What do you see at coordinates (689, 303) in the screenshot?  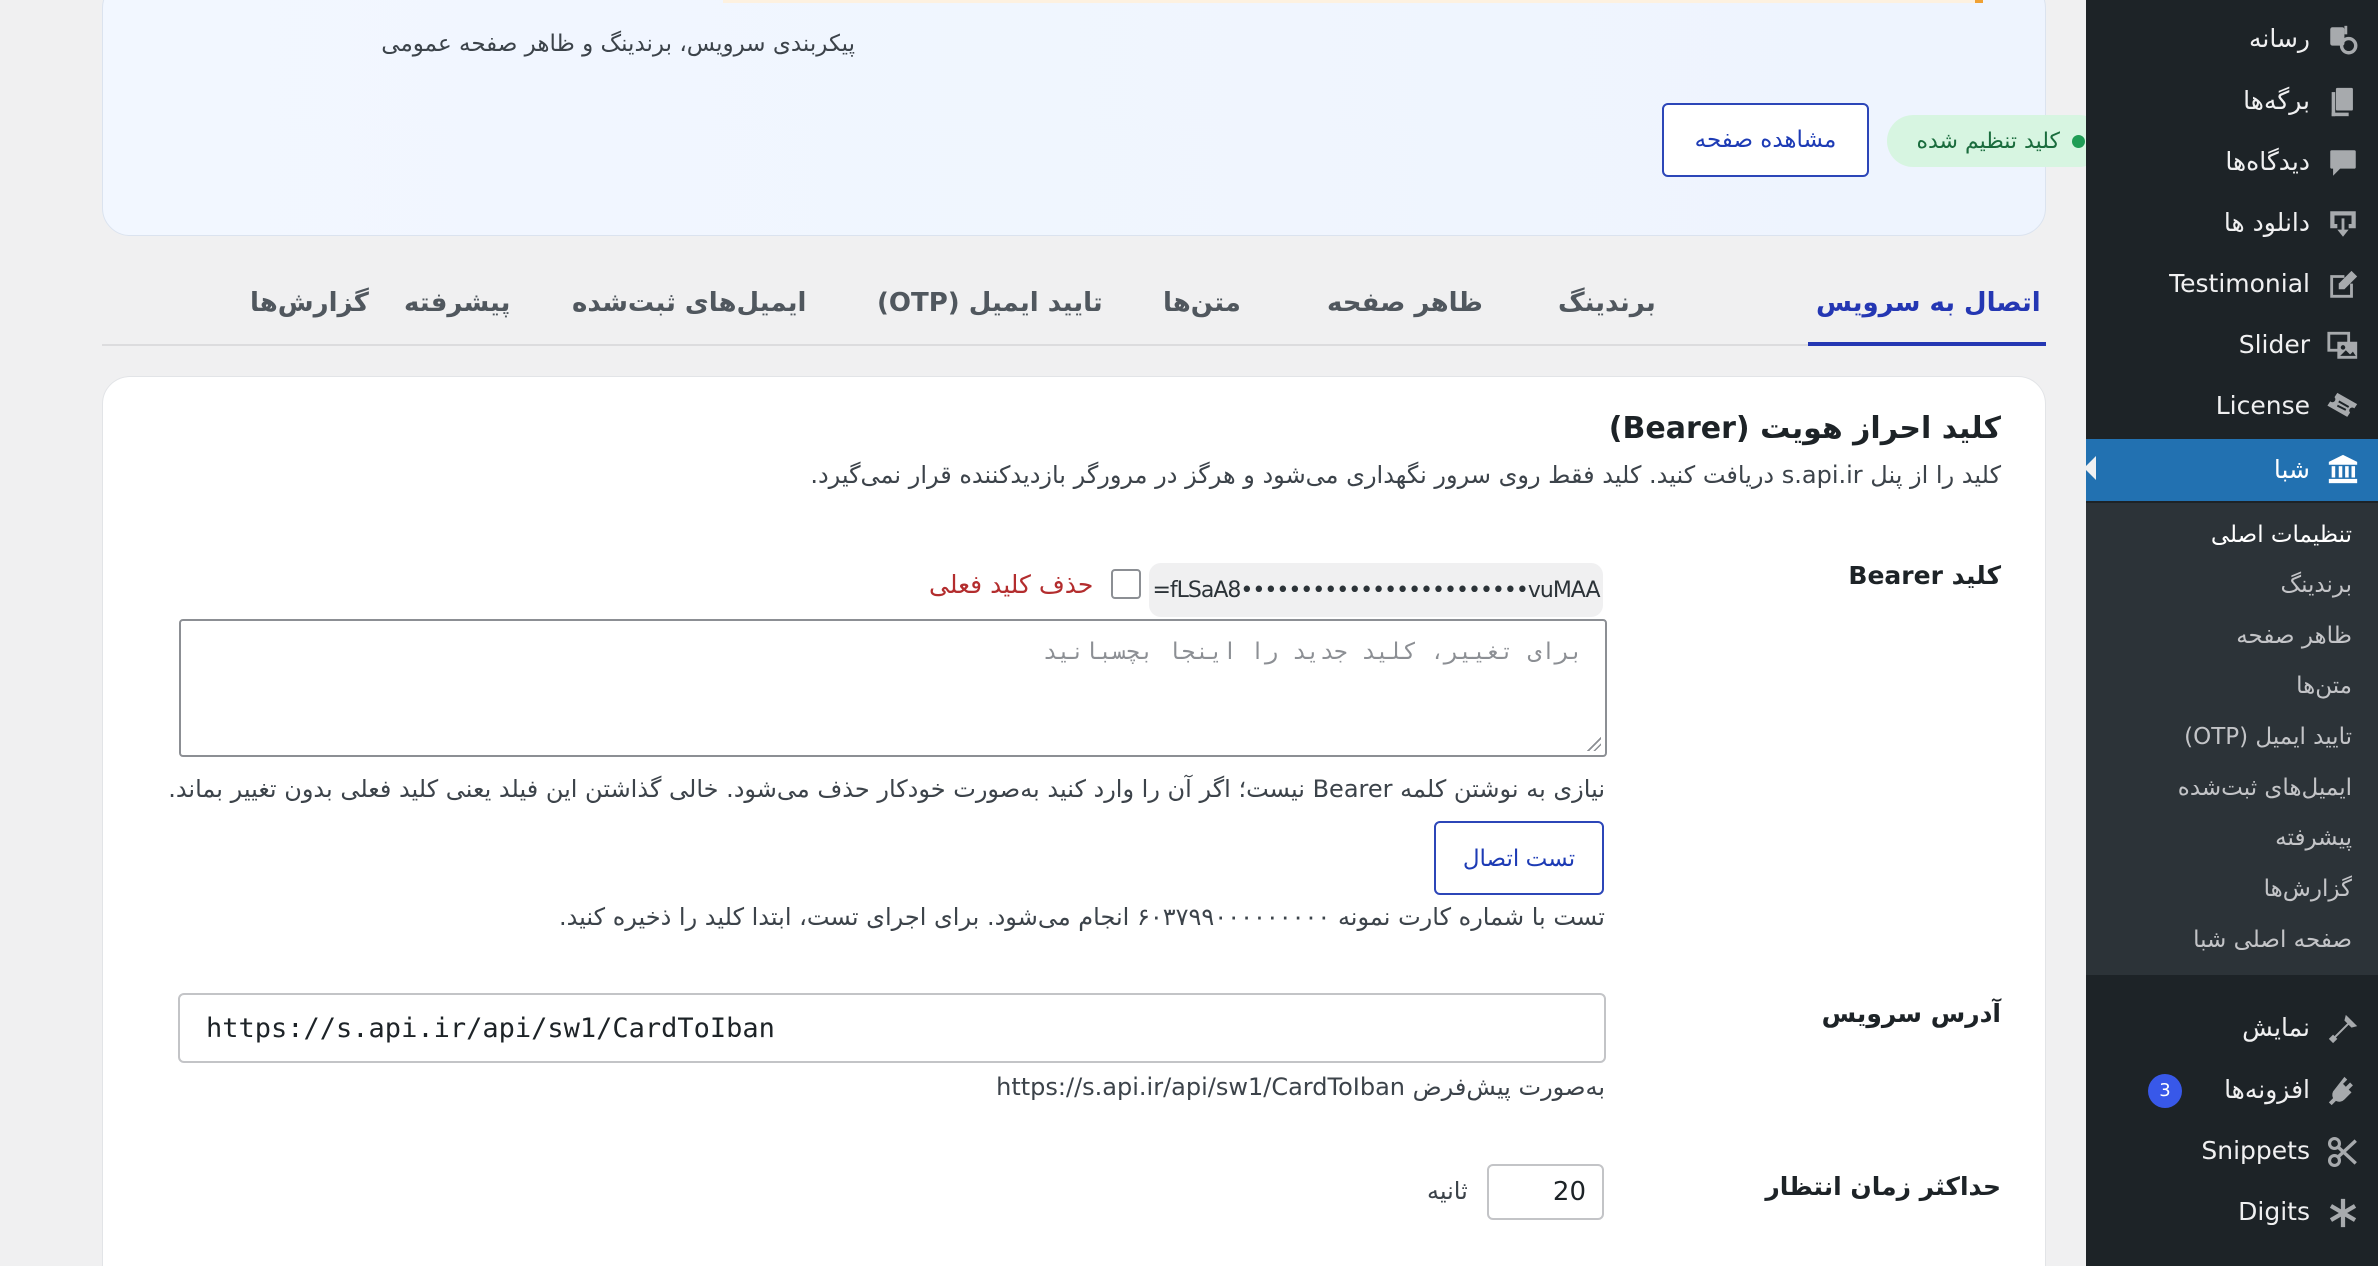 I see `tab-registered-emails: ایمیل‌های ثبت‌شده` at bounding box center [689, 303].